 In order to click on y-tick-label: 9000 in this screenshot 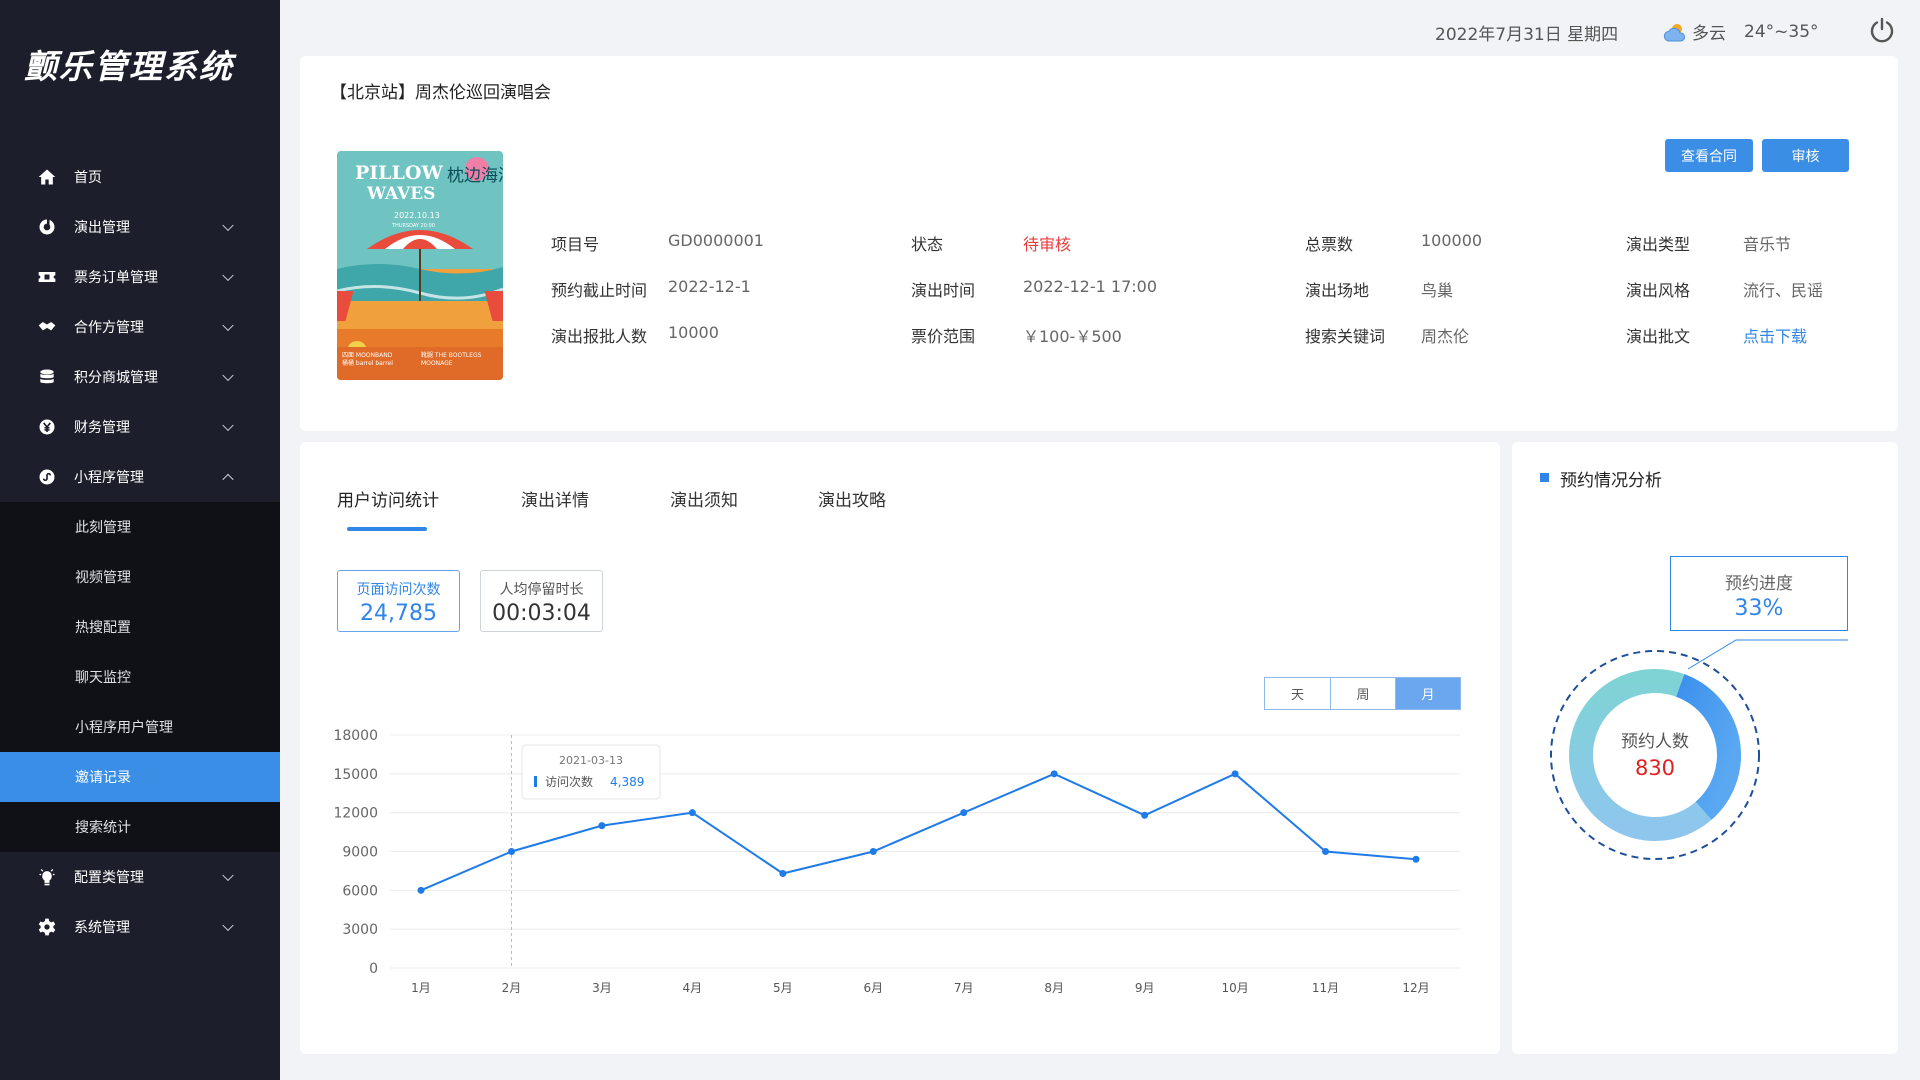, I will do `click(360, 853)`.